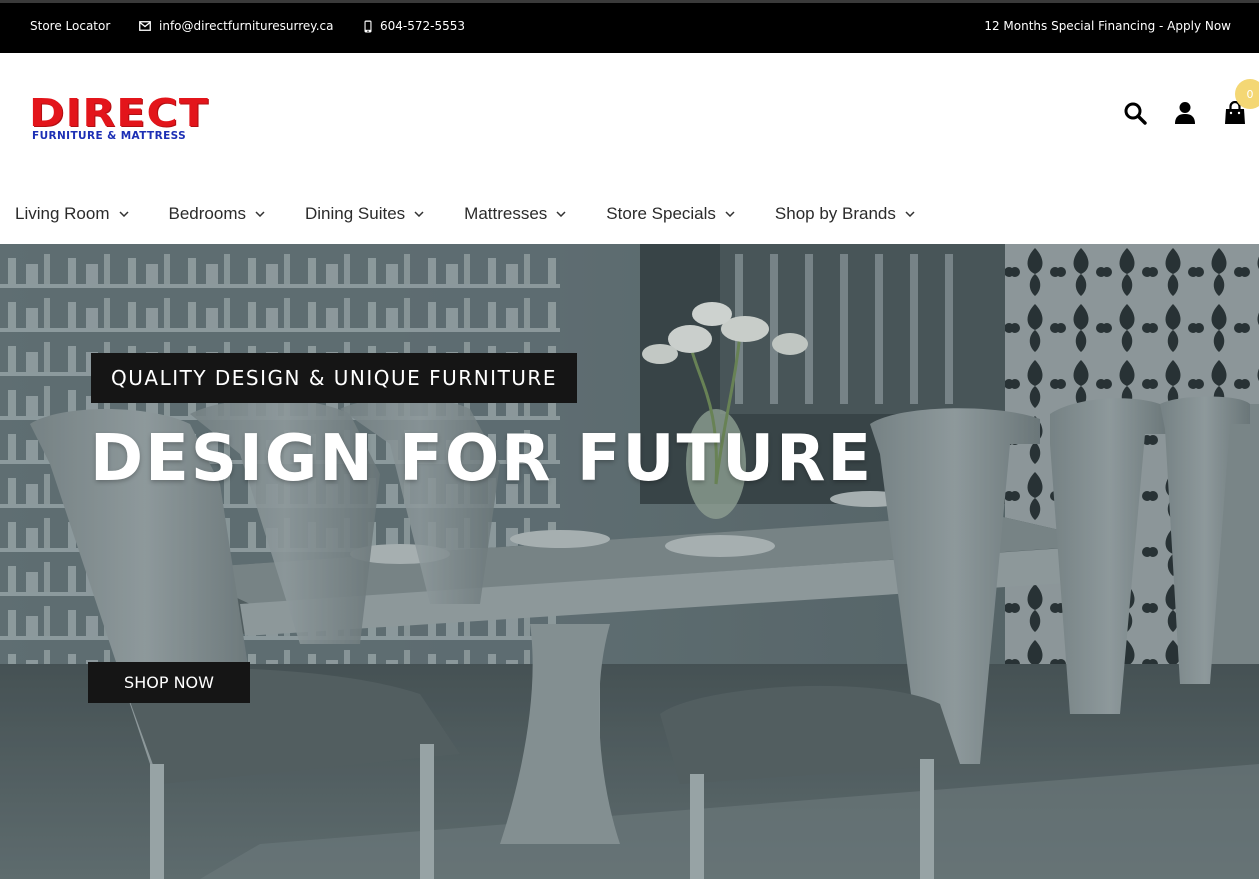 Image resolution: width=1259 pixels, height=879 pixels. Describe the element at coordinates (368, 26) in the screenshot. I see `mobile-phone-icon` at that location.